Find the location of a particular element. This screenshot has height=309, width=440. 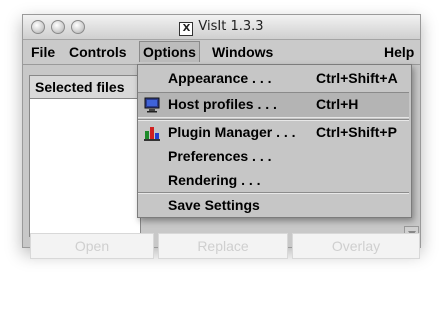

menu-file: File is located at coordinates (43, 52).